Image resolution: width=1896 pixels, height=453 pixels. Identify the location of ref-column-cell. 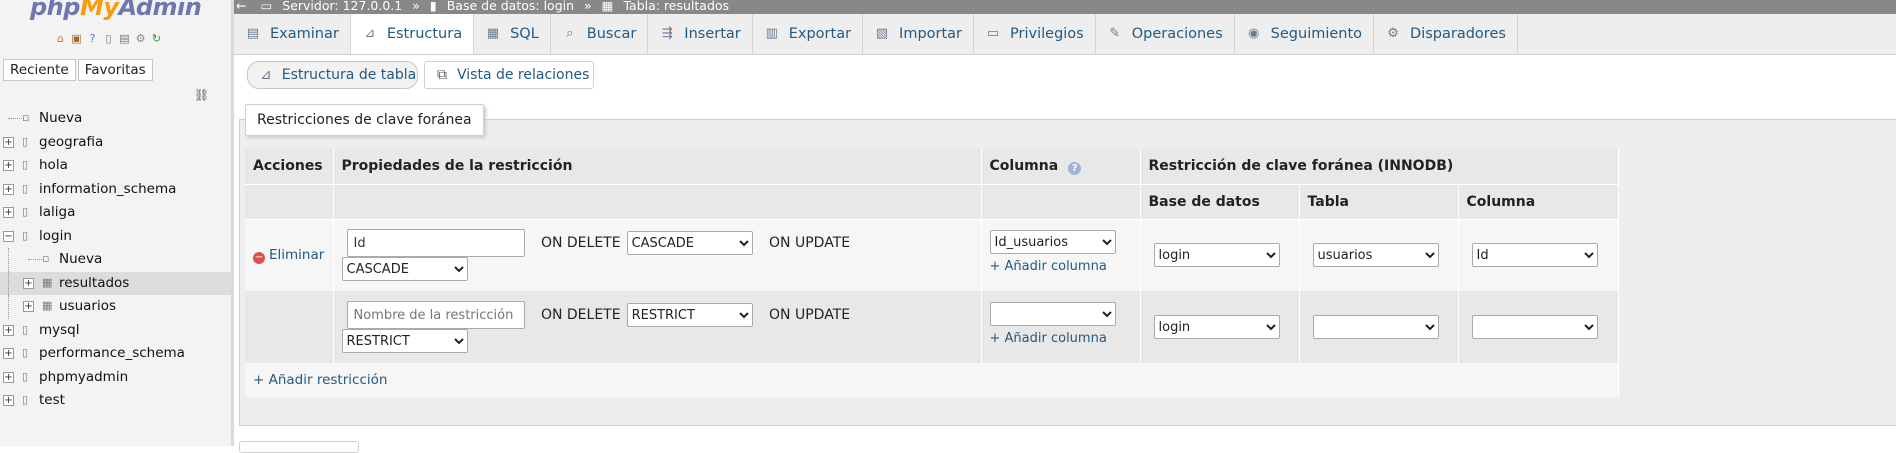
(1538, 327).